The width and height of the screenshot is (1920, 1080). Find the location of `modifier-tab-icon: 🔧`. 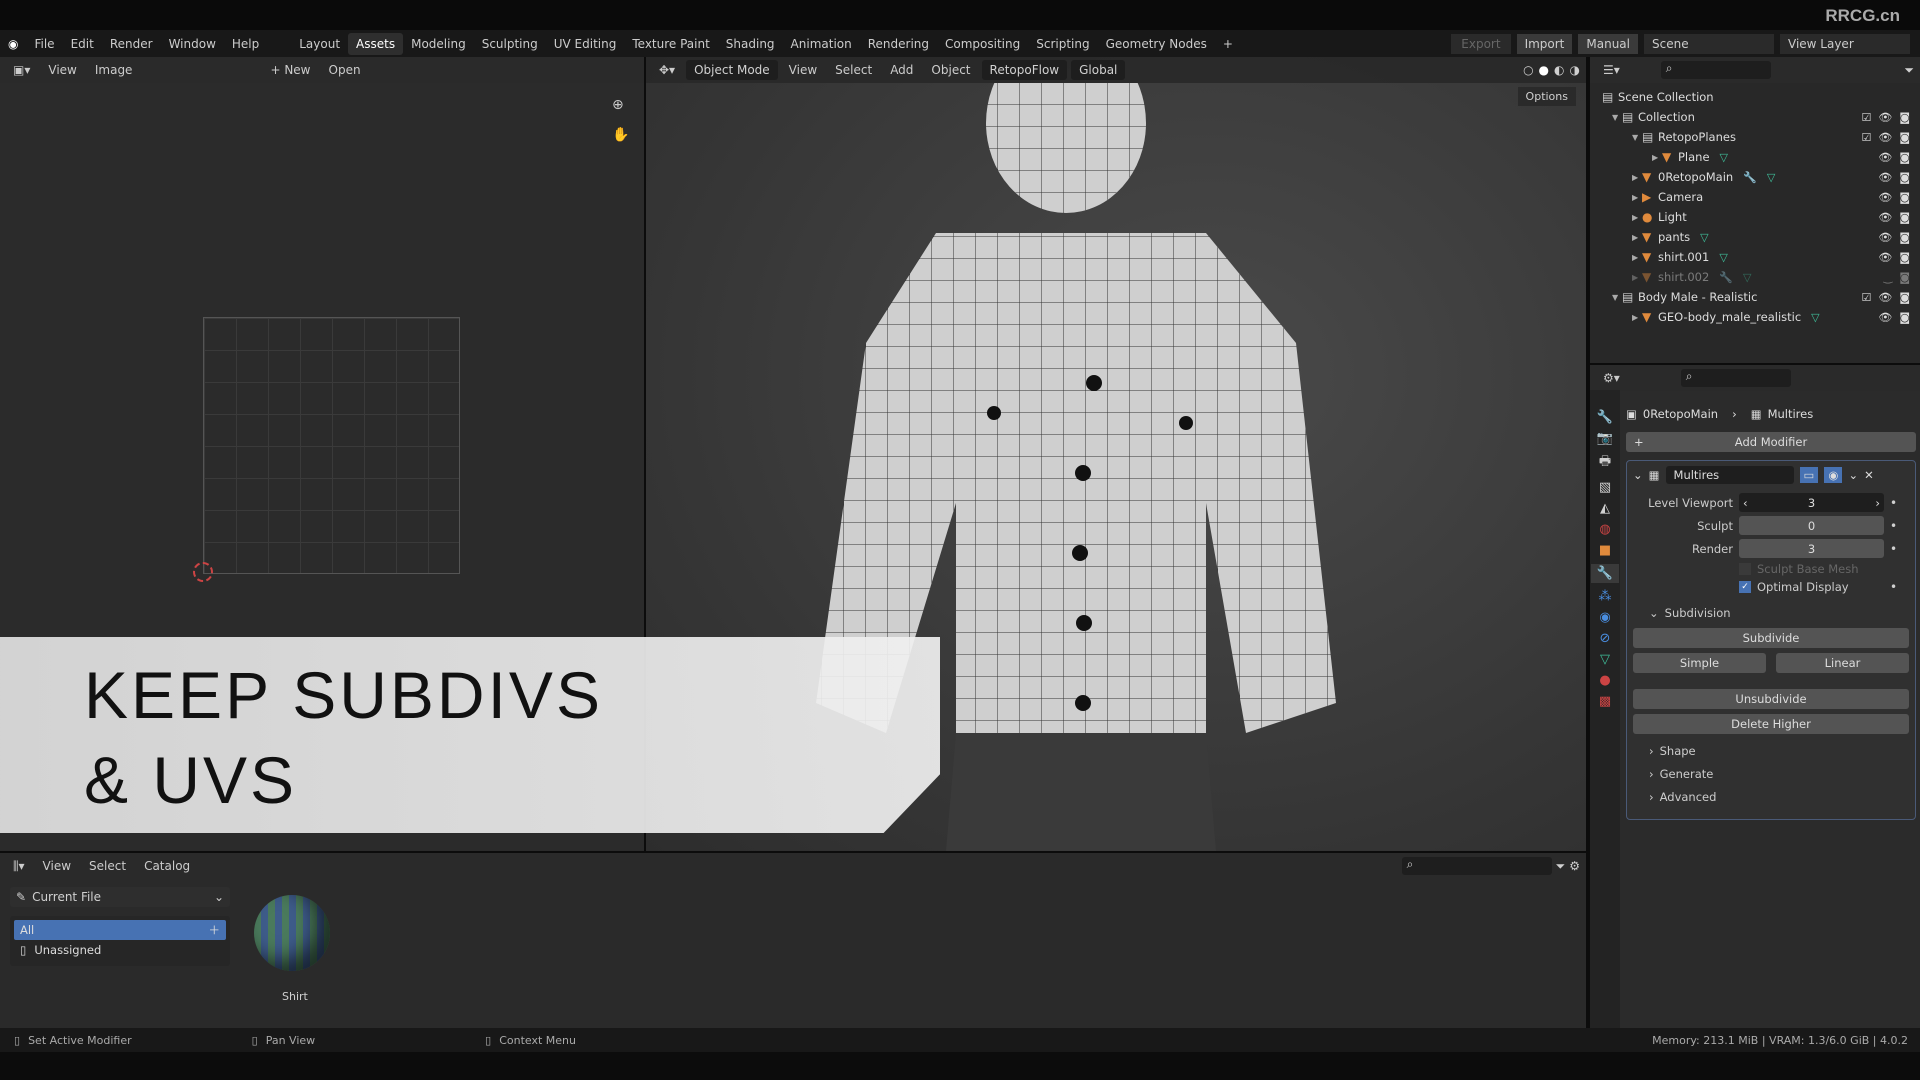

modifier-tab-icon: 🔧 is located at coordinates (1605, 573).